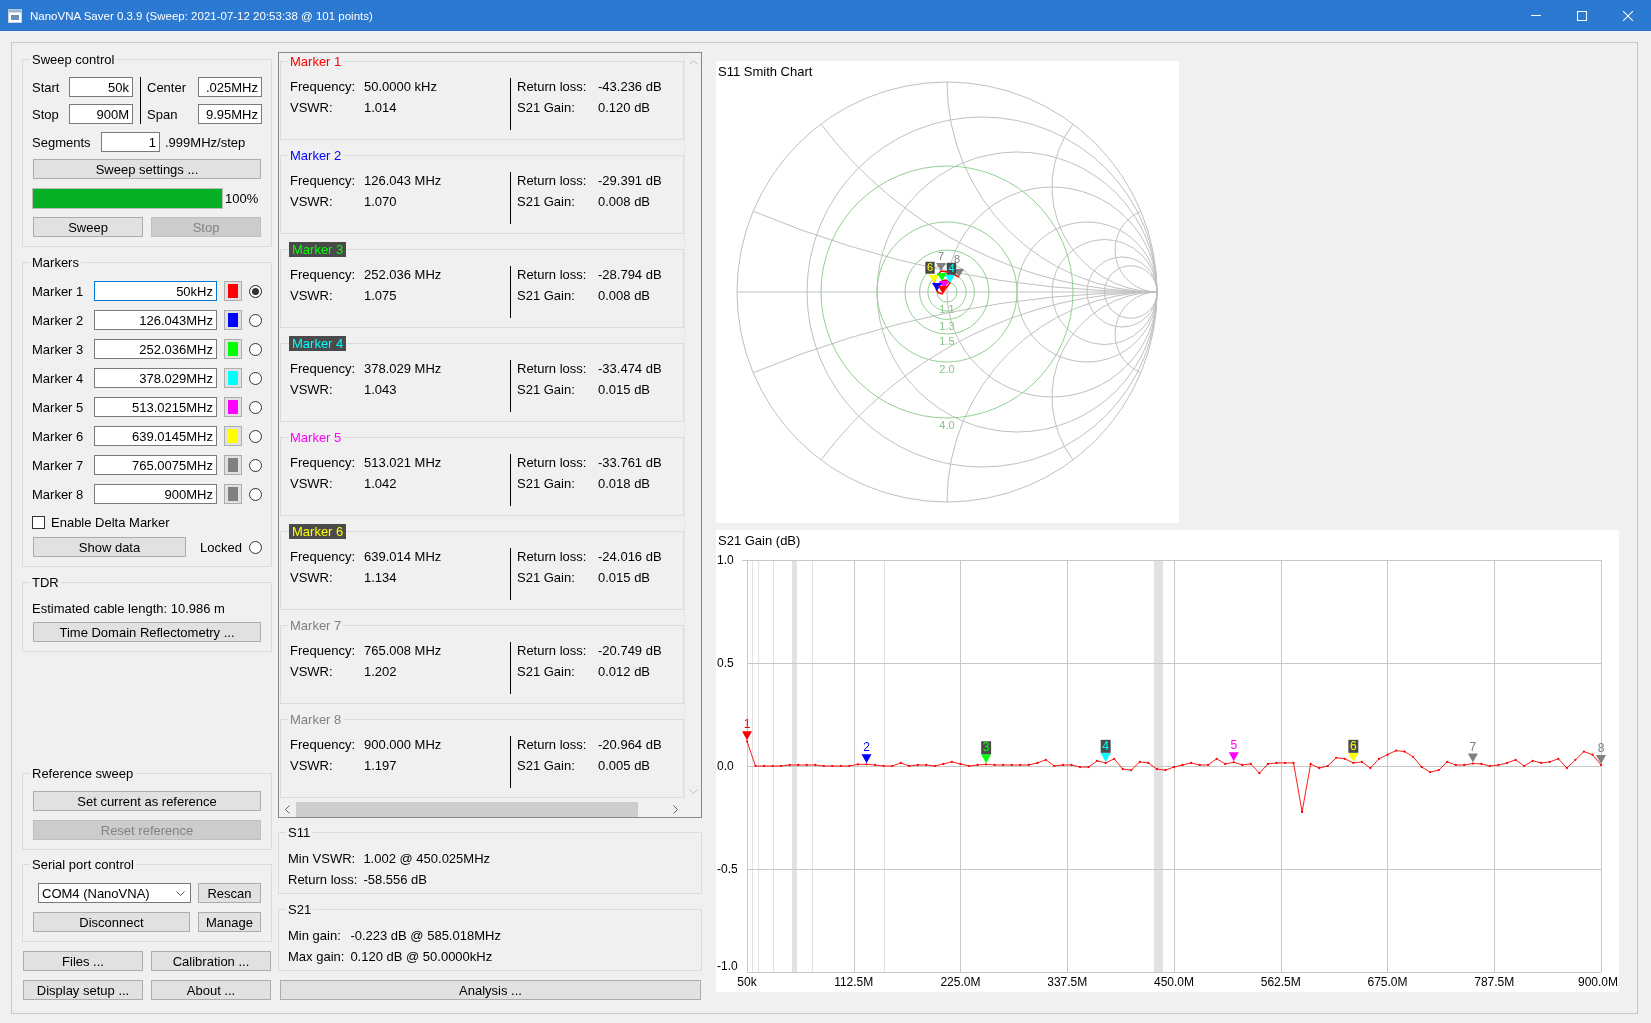 The height and width of the screenshot is (1023, 1651). I want to click on marker-frequency-field: 50kHz, so click(155, 291).